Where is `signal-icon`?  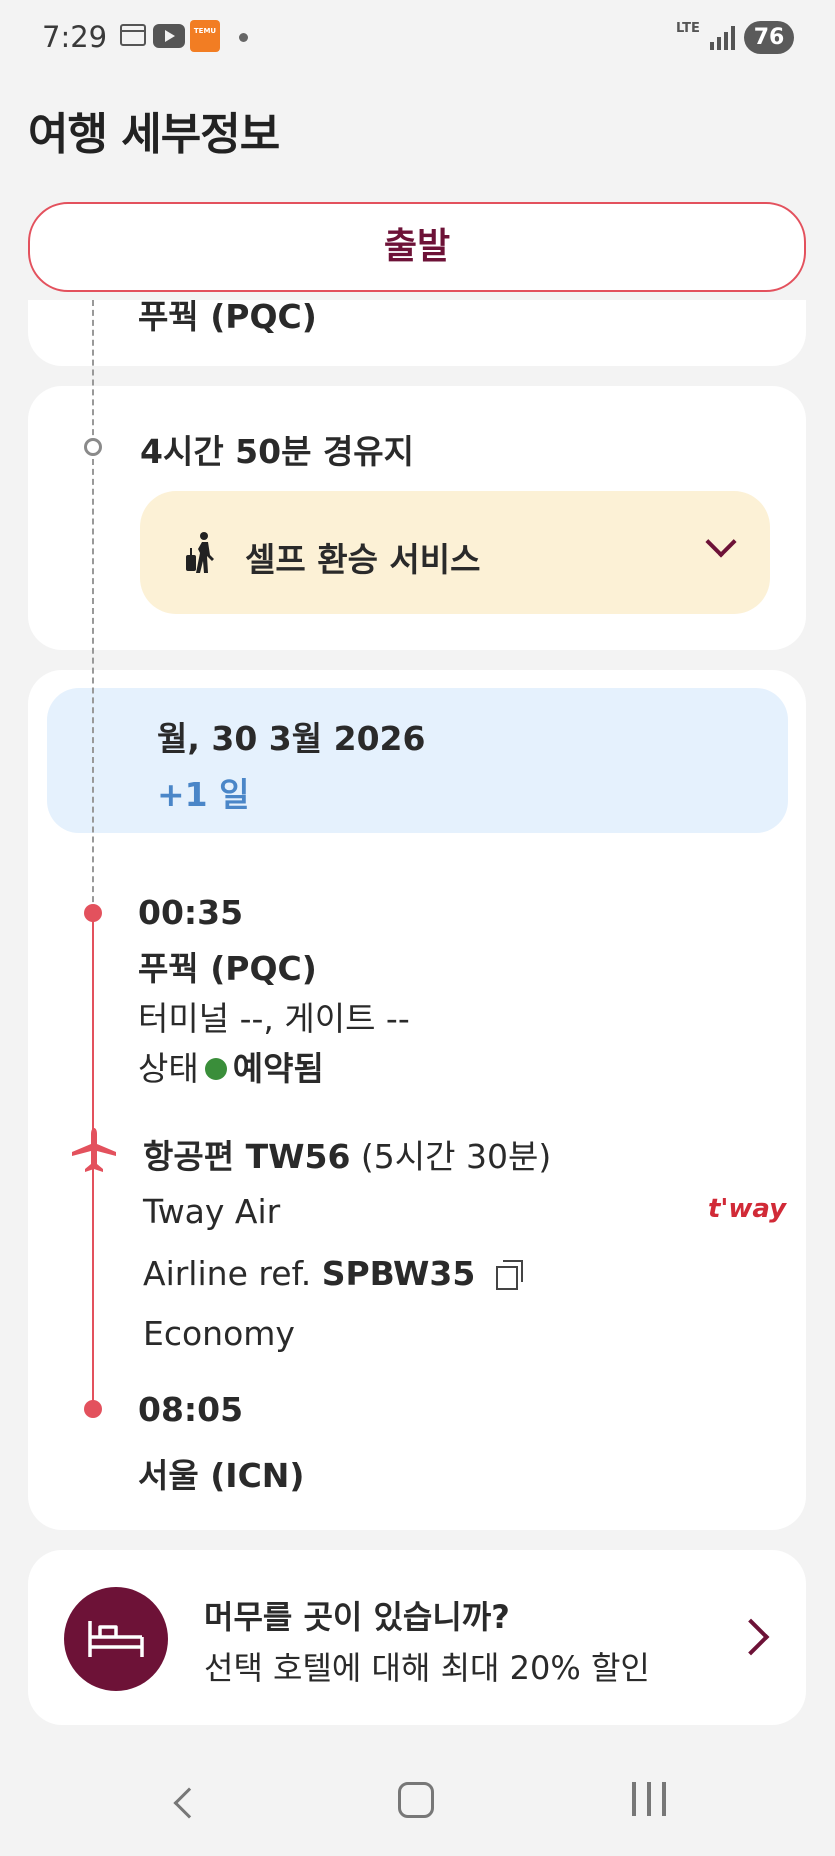 signal-icon is located at coordinates (723, 38).